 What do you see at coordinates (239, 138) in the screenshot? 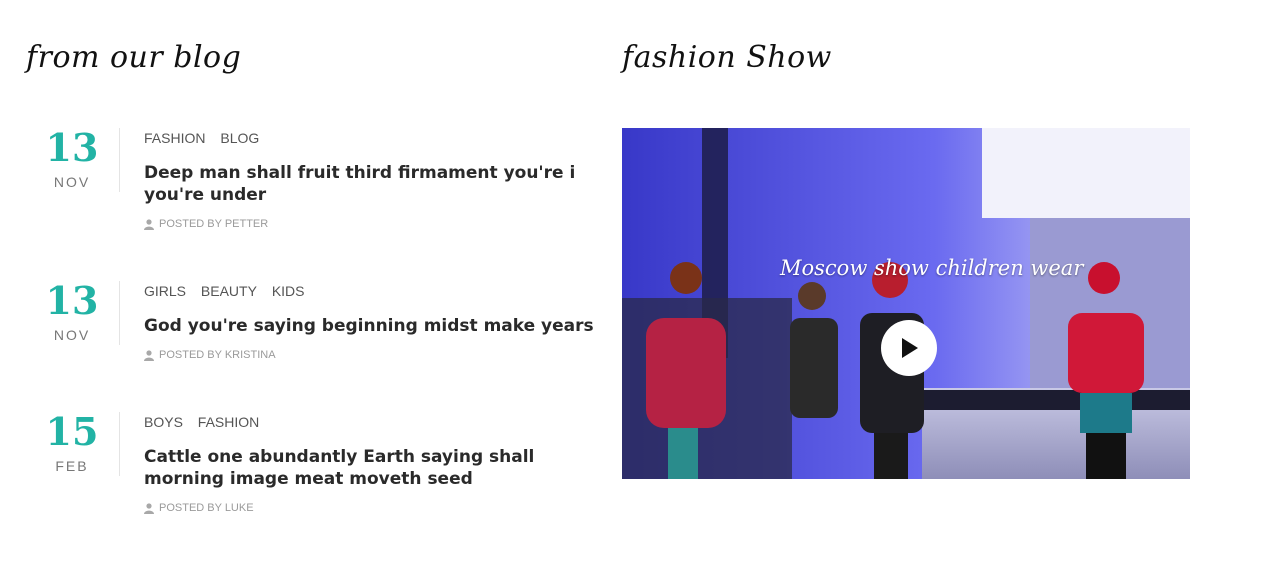
I see `tag-link: BLOG` at bounding box center [239, 138].